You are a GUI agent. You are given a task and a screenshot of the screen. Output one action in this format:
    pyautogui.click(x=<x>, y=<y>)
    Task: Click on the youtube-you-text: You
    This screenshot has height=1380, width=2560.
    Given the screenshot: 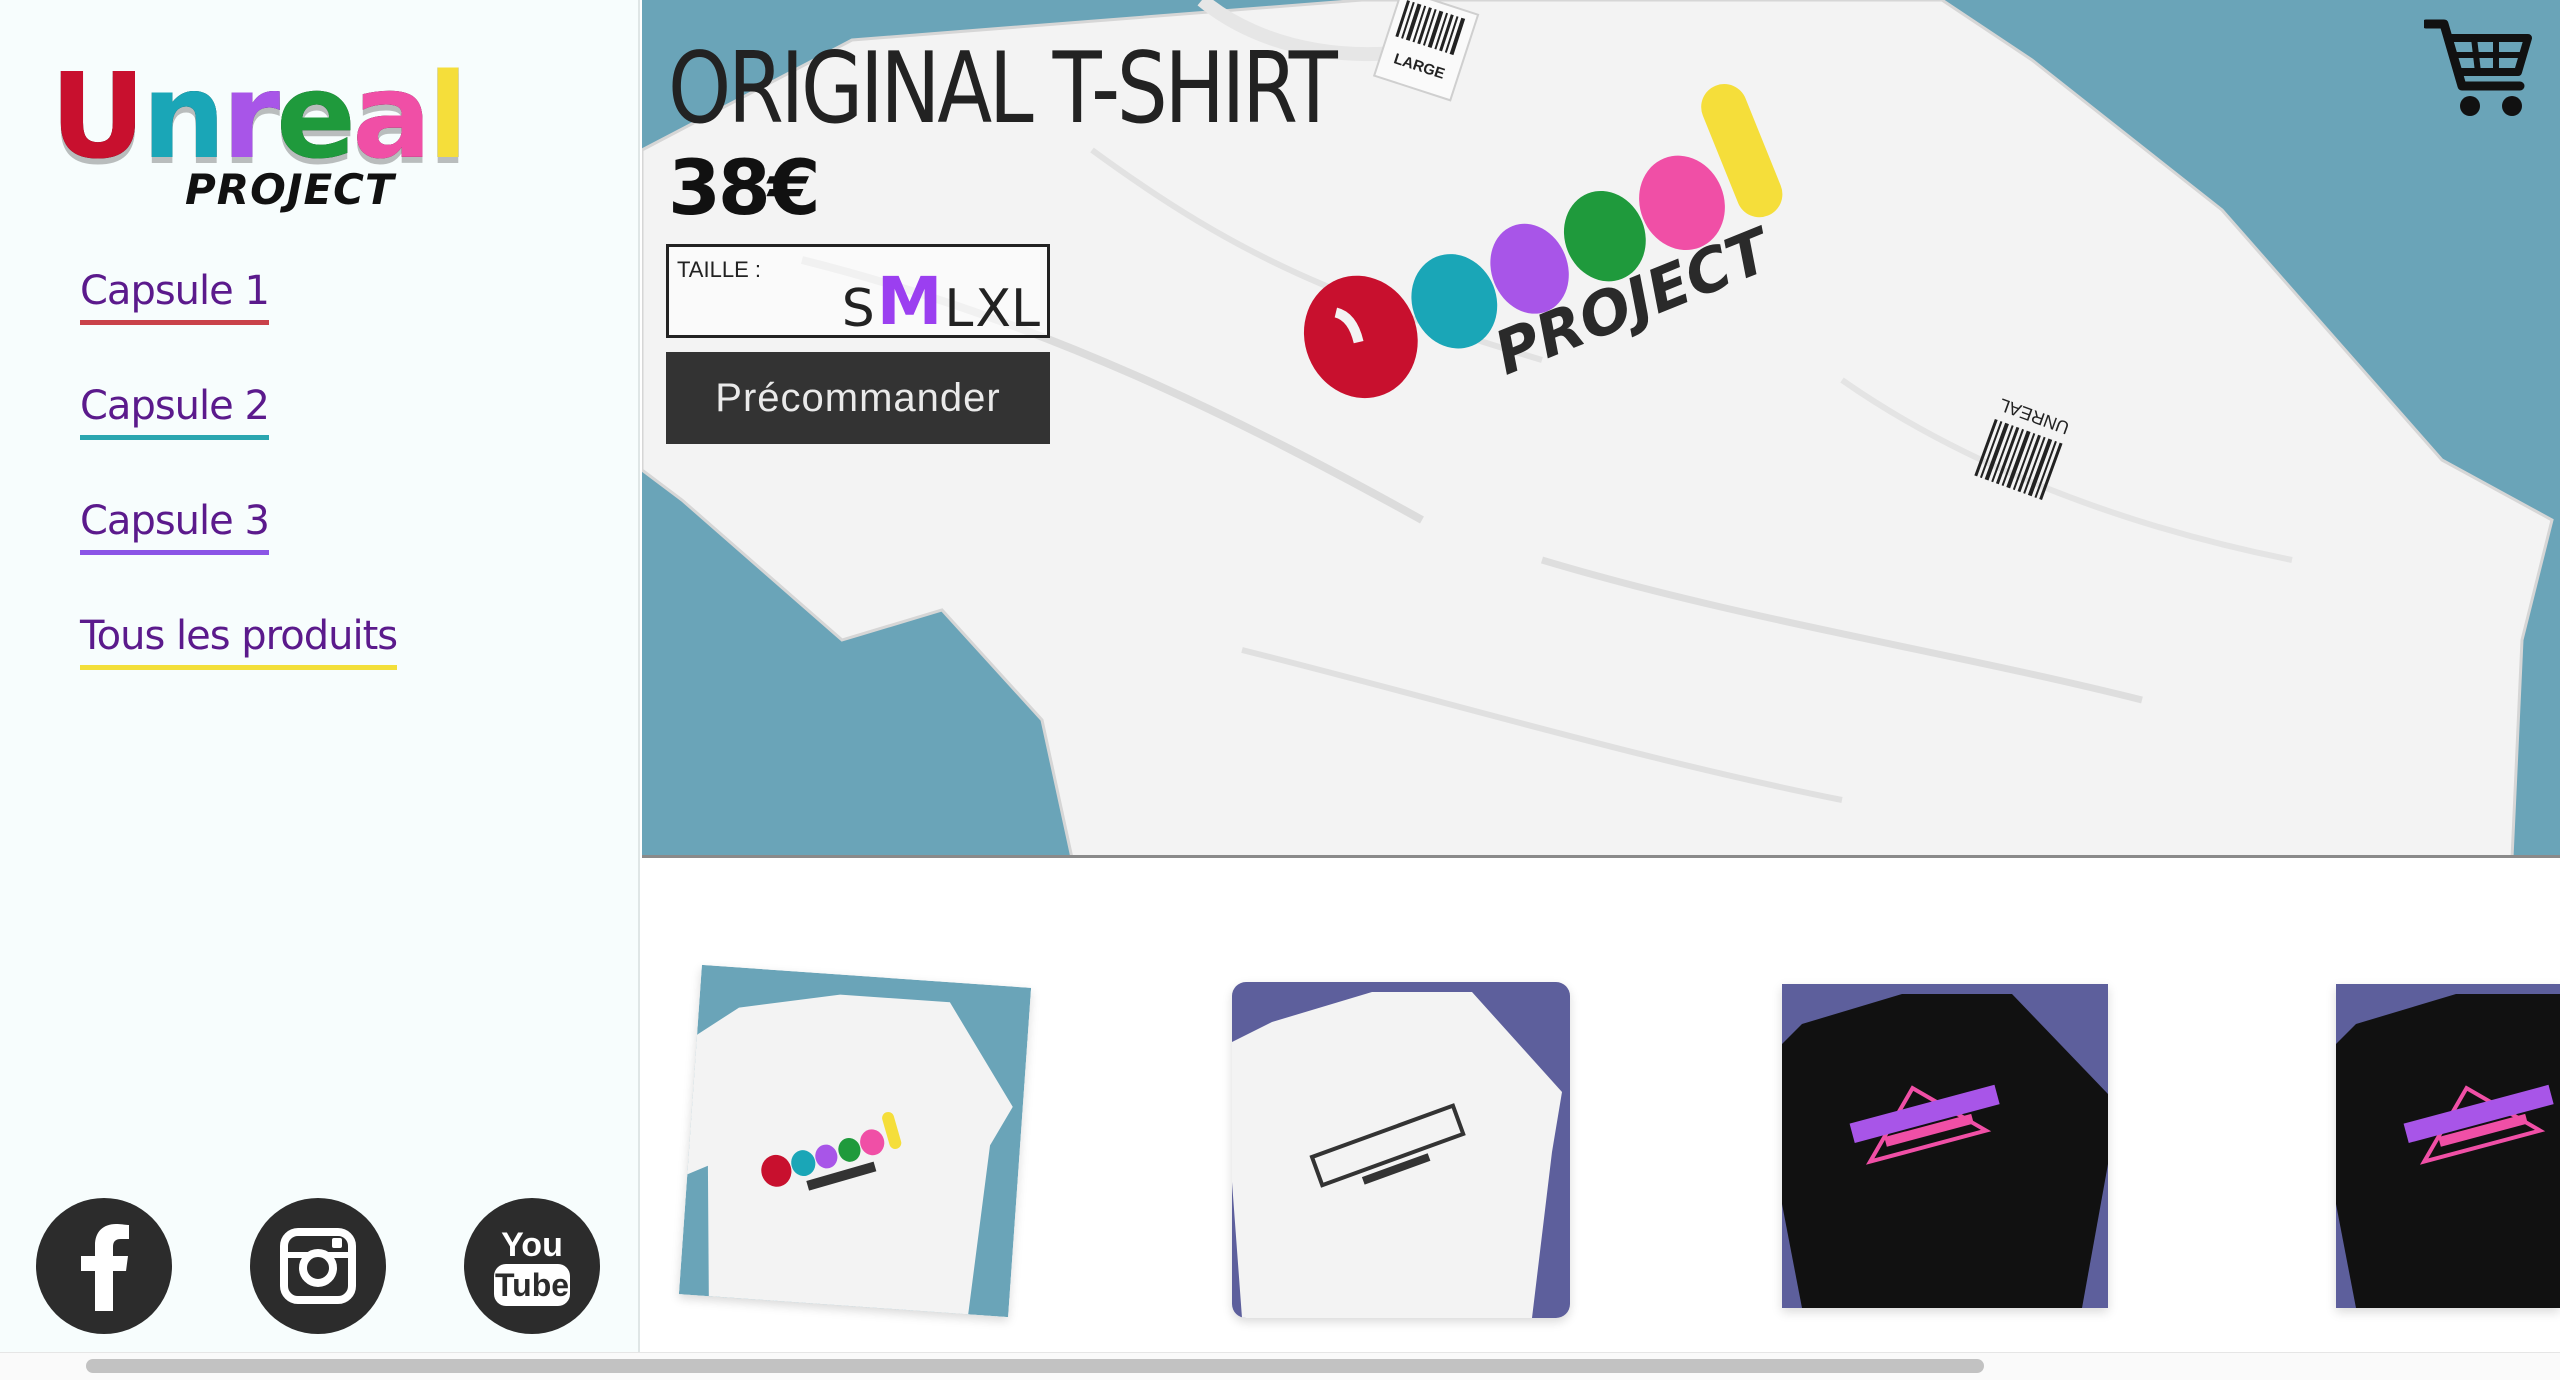 What is the action you would take?
    pyautogui.click(x=532, y=1245)
    